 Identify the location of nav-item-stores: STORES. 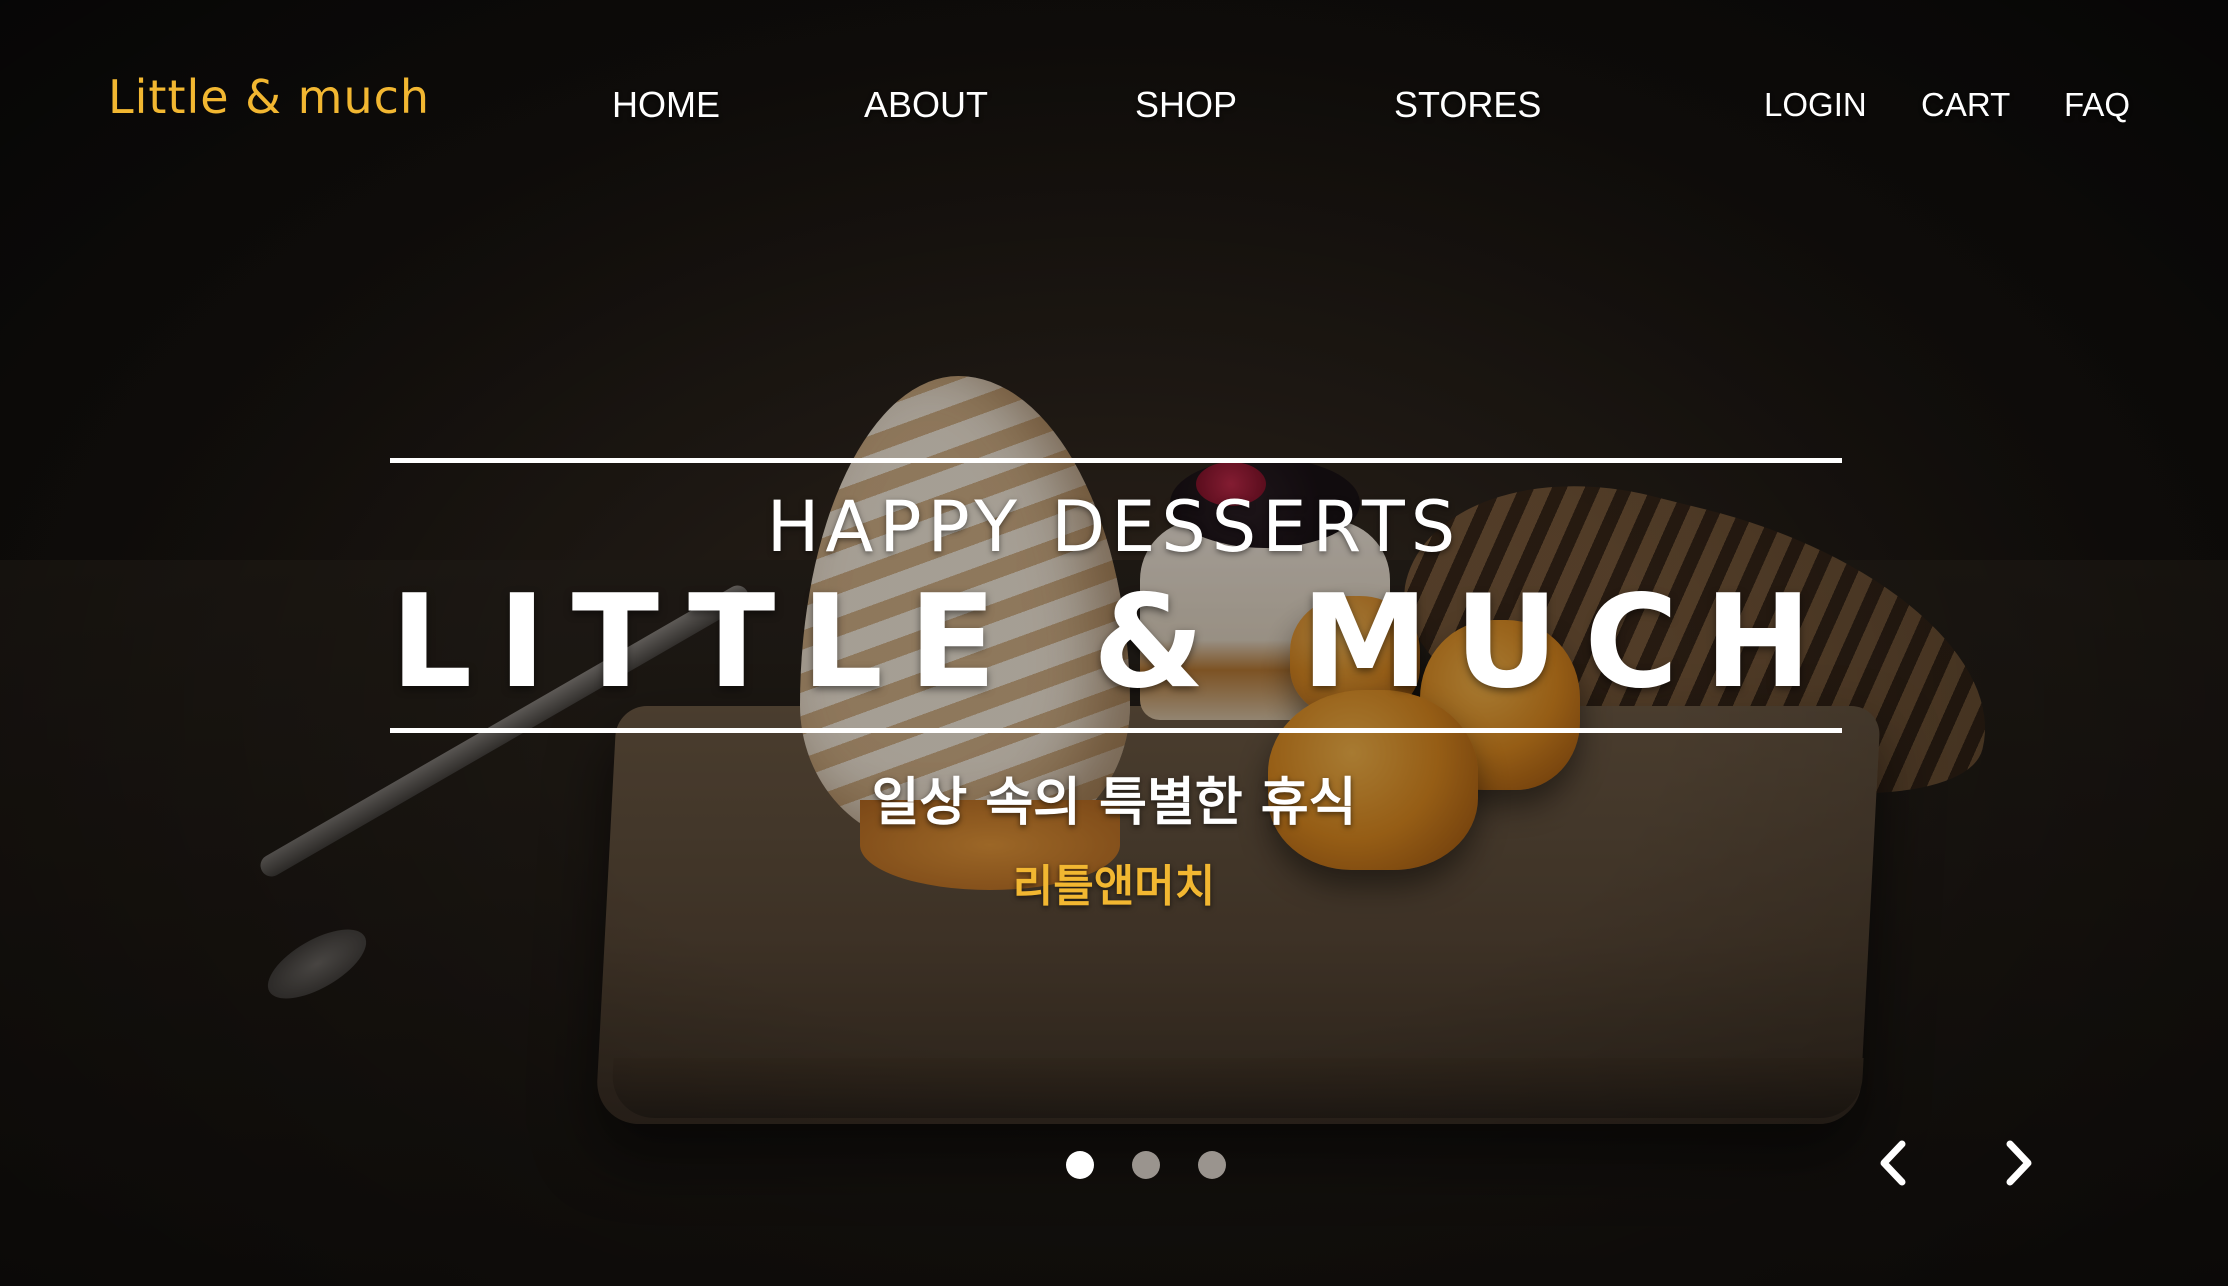
(1467, 105).